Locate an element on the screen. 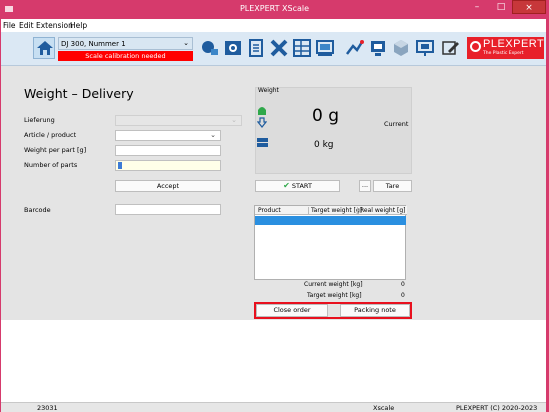  start-label: START is located at coordinates (301, 186).